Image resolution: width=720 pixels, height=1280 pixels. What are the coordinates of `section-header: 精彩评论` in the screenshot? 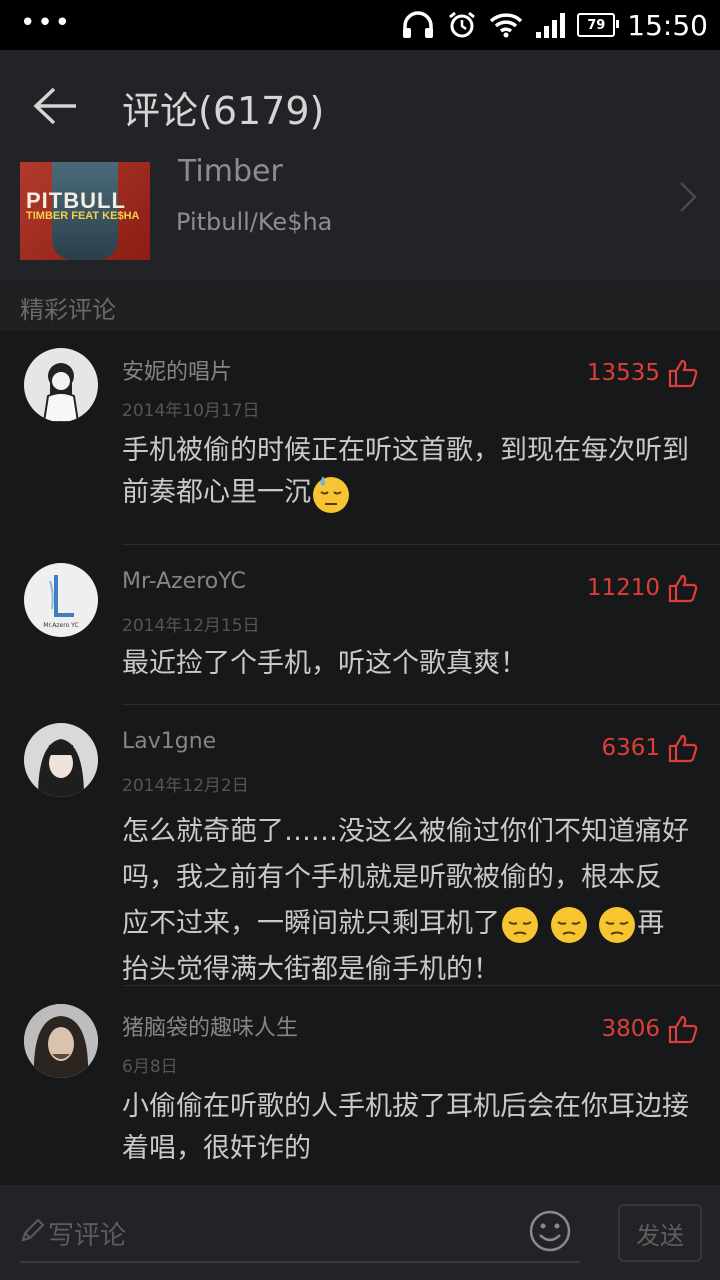 It's located at (360, 305).